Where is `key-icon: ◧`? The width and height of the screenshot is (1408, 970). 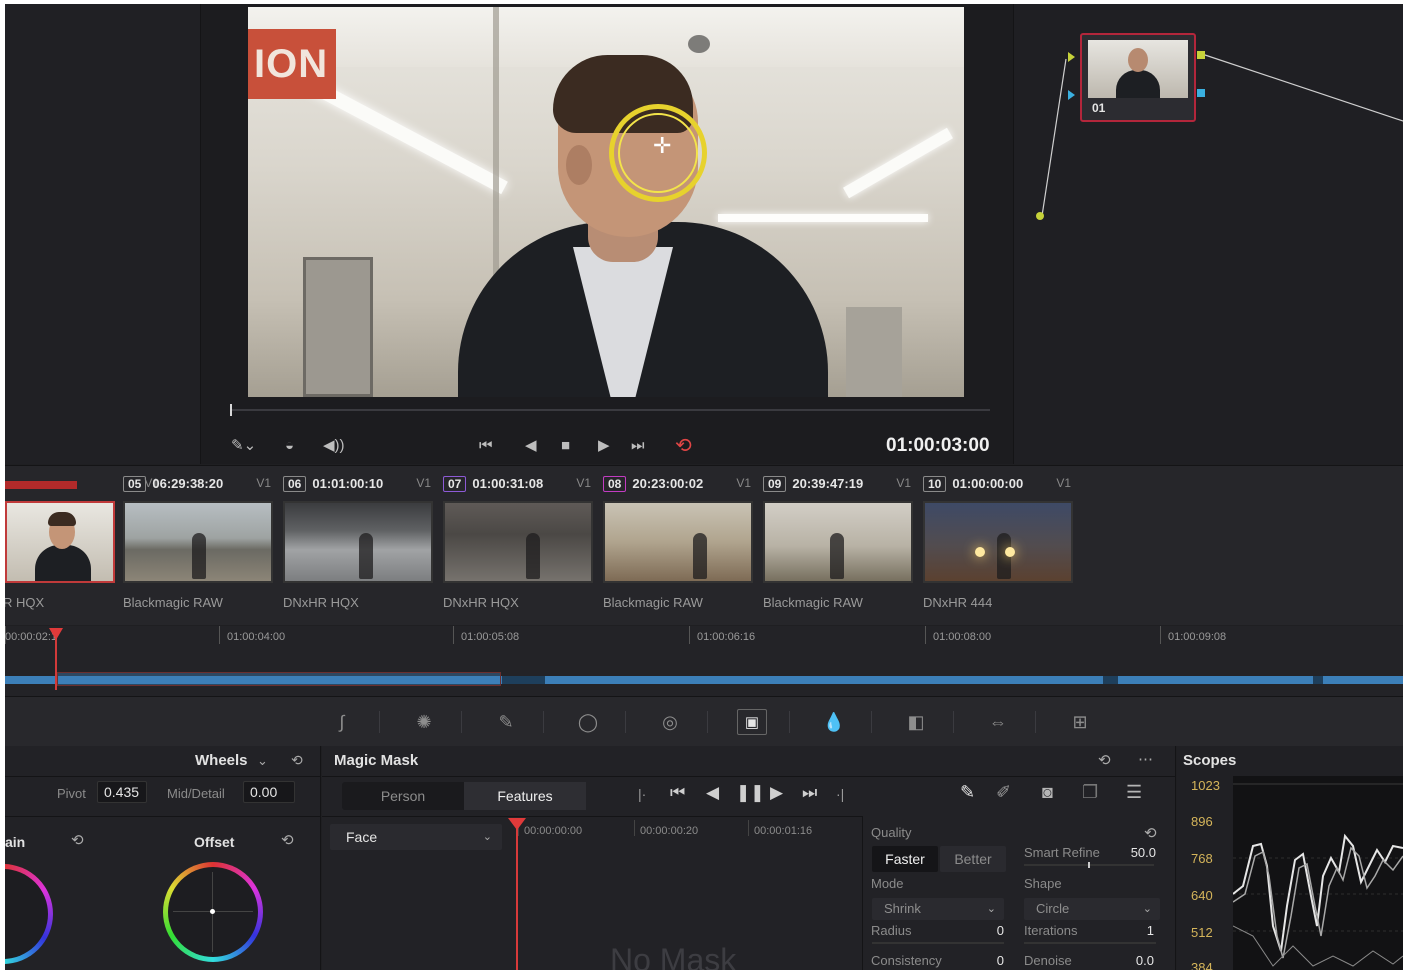
key-icon: ◧ is located at coordinates (916, 722).